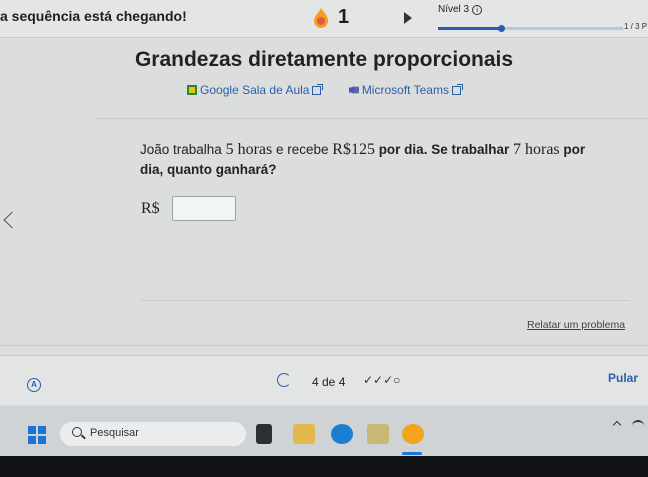 This screenshot has height=477, width=648. What do you see at coordinates (37, 435) in the screenshot?
I see `windows-start-icon` at bounding box center [37, 435].